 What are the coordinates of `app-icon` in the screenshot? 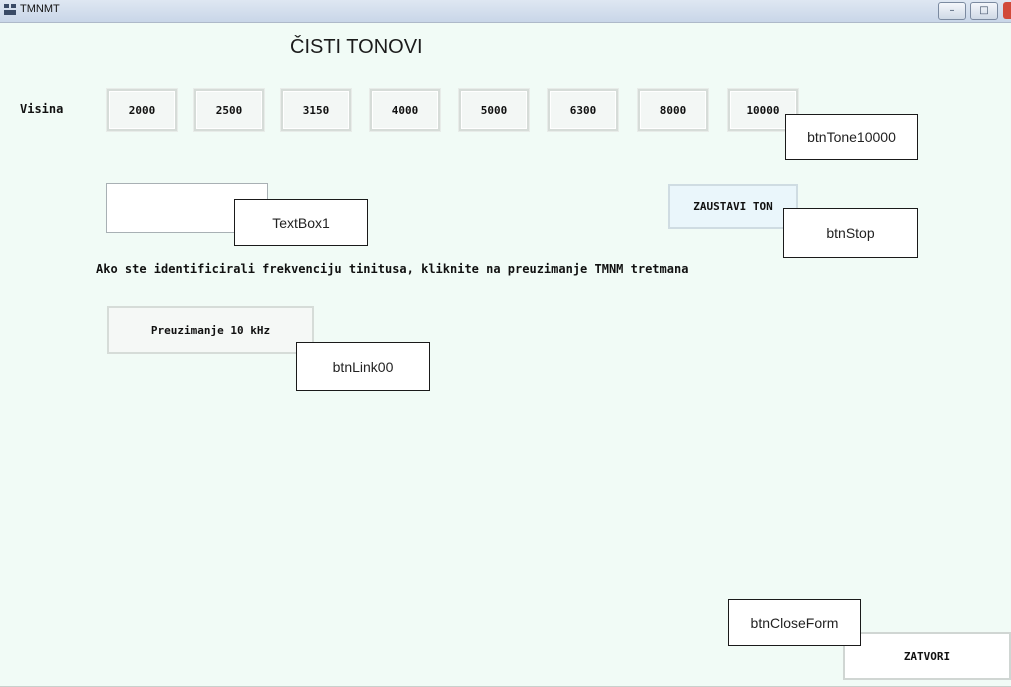 It's located at (10, 9).